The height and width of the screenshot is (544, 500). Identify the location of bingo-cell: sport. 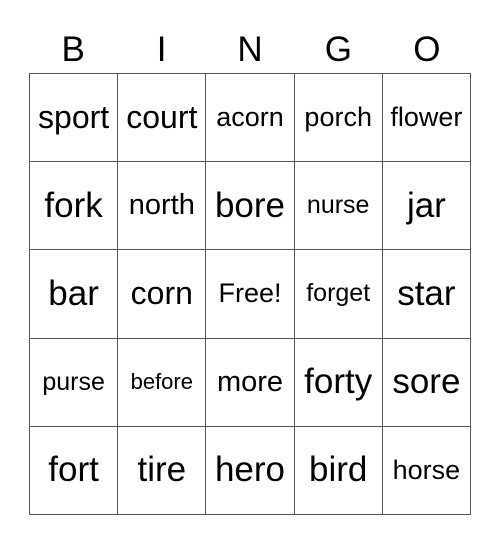
(74, 118).